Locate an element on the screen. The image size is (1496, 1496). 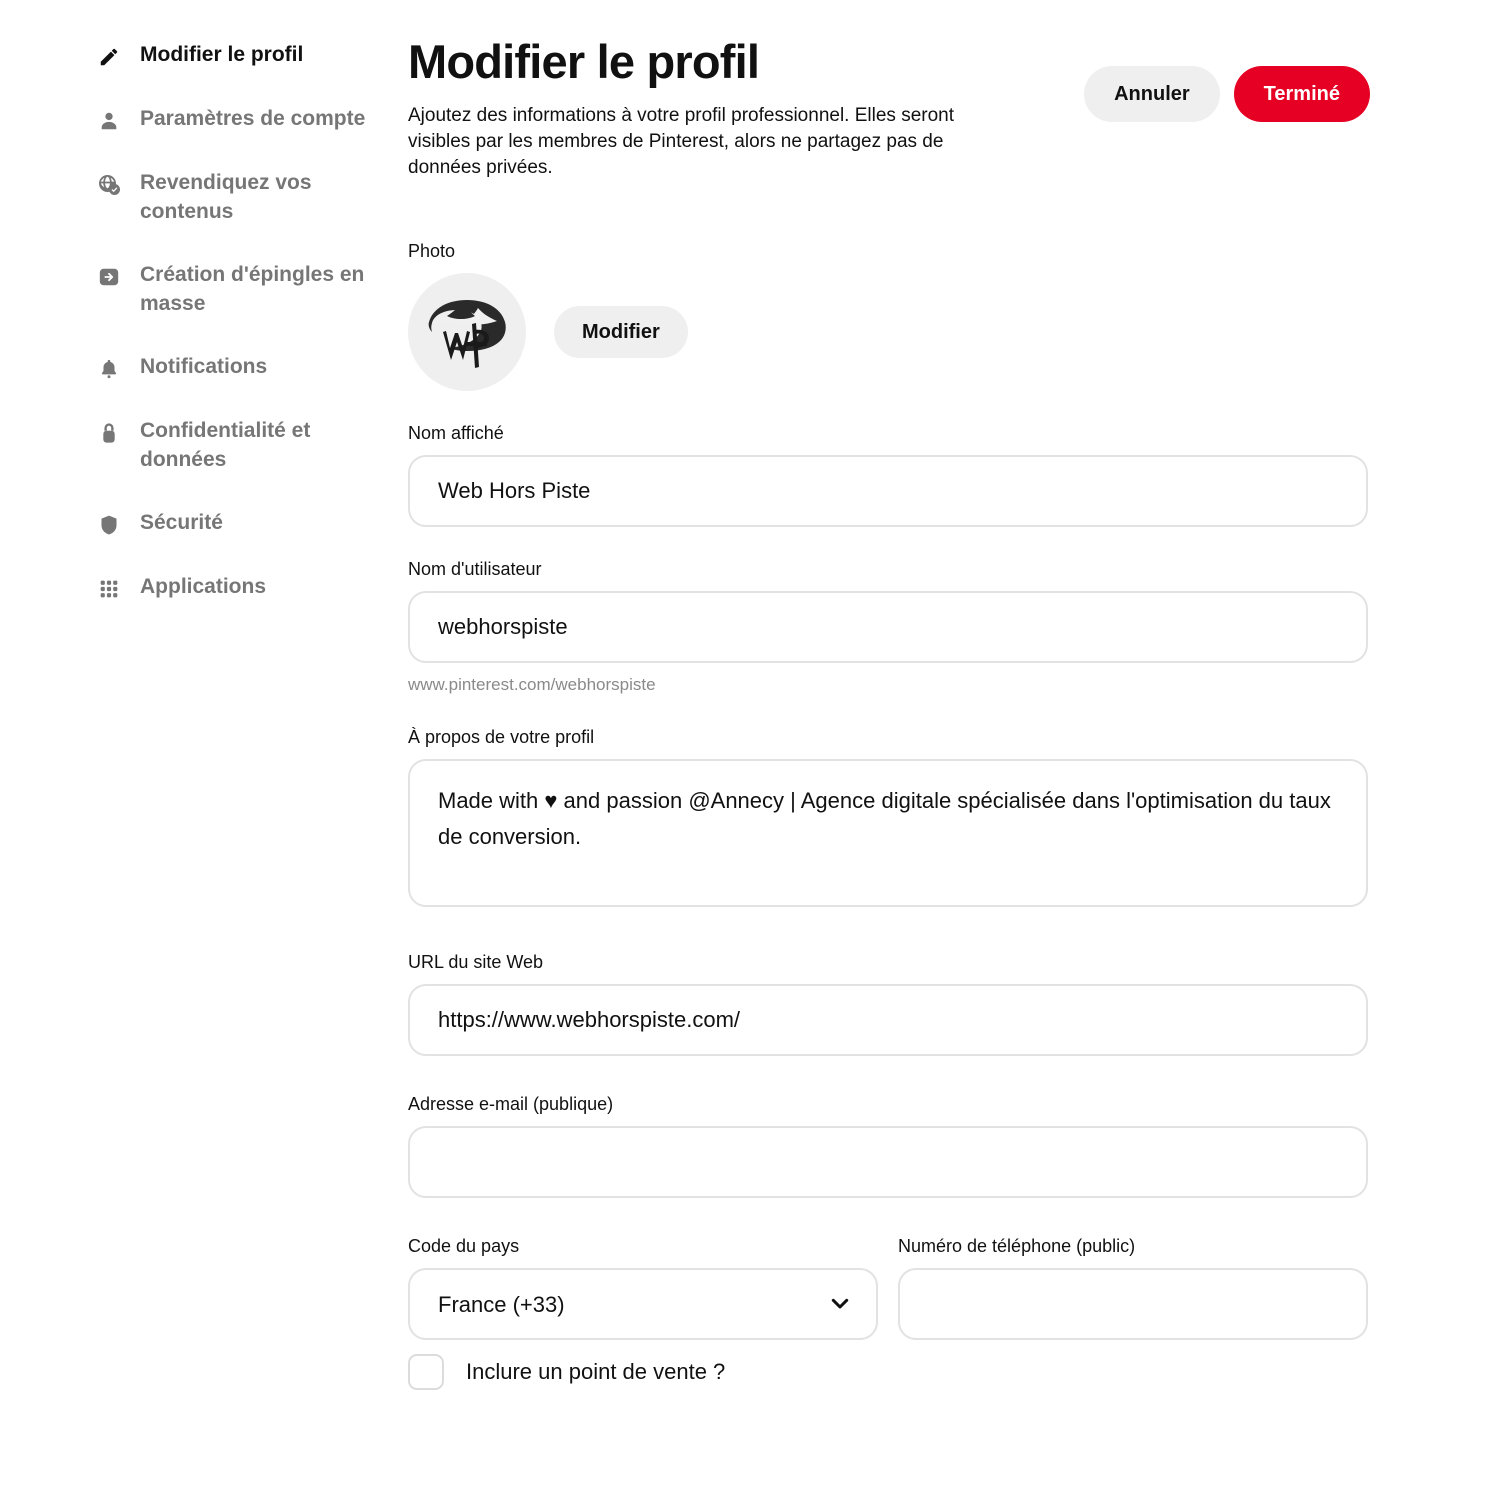
email-input is located at coordinates (888, 1162).